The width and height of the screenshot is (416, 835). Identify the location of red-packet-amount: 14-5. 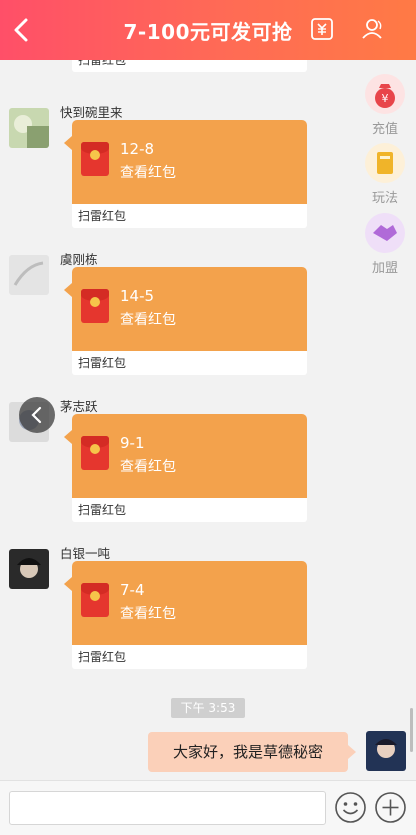
(137, 296).